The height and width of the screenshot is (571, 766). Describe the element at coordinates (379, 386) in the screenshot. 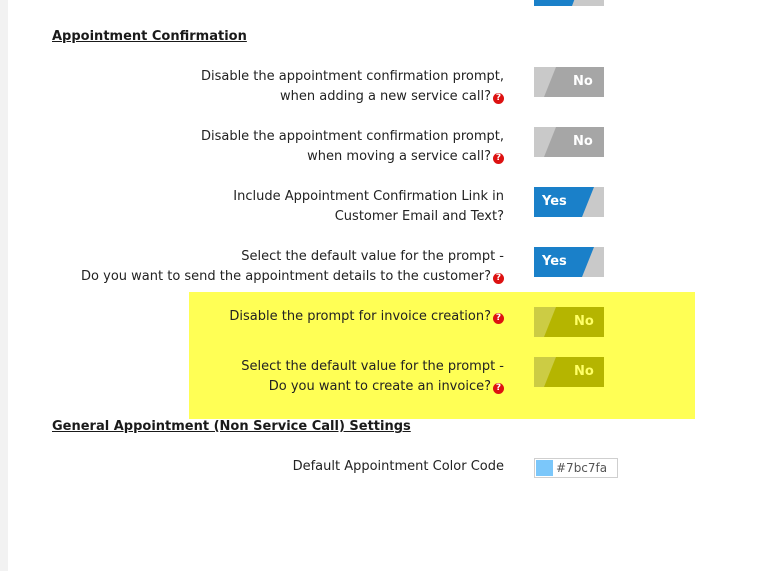

I see `row-label-line: Do you want to create an invoice?` at that location.